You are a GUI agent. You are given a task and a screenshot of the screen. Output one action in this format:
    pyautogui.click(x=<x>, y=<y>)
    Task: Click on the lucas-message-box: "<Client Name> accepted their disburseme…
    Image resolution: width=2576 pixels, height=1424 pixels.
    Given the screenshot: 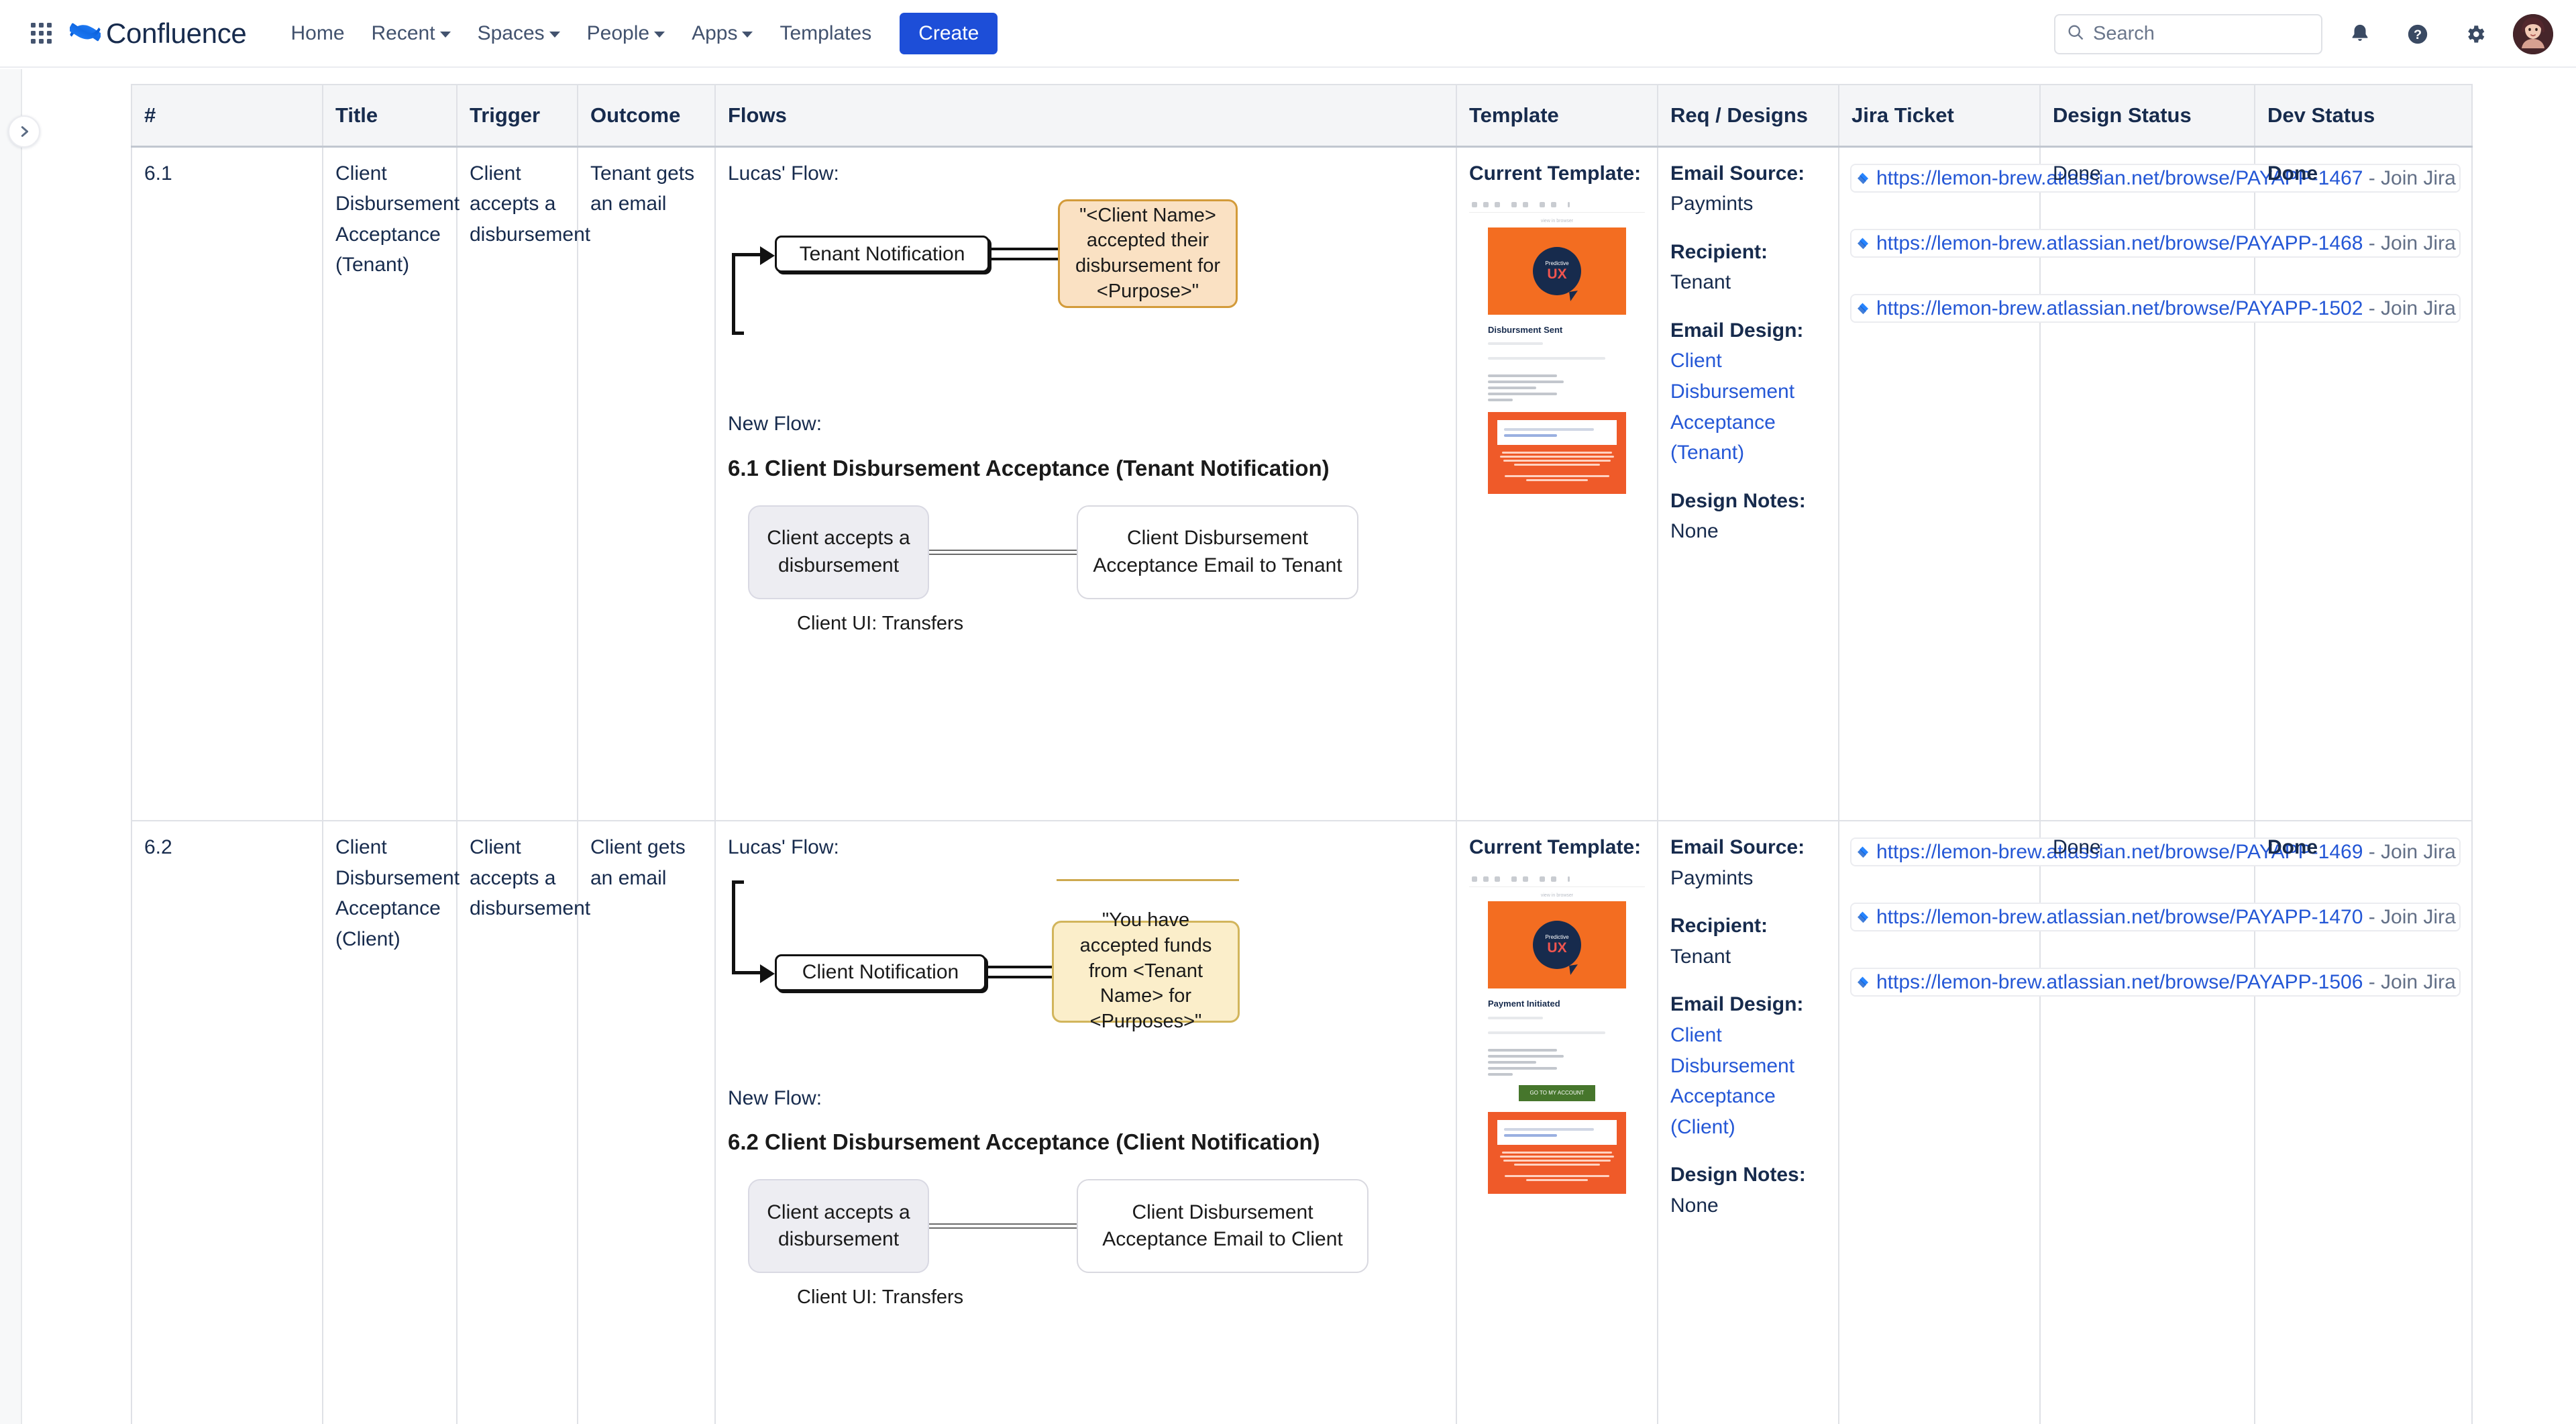 What is the action you would take?
    pyautogui.click(x=1148, y=254)
    